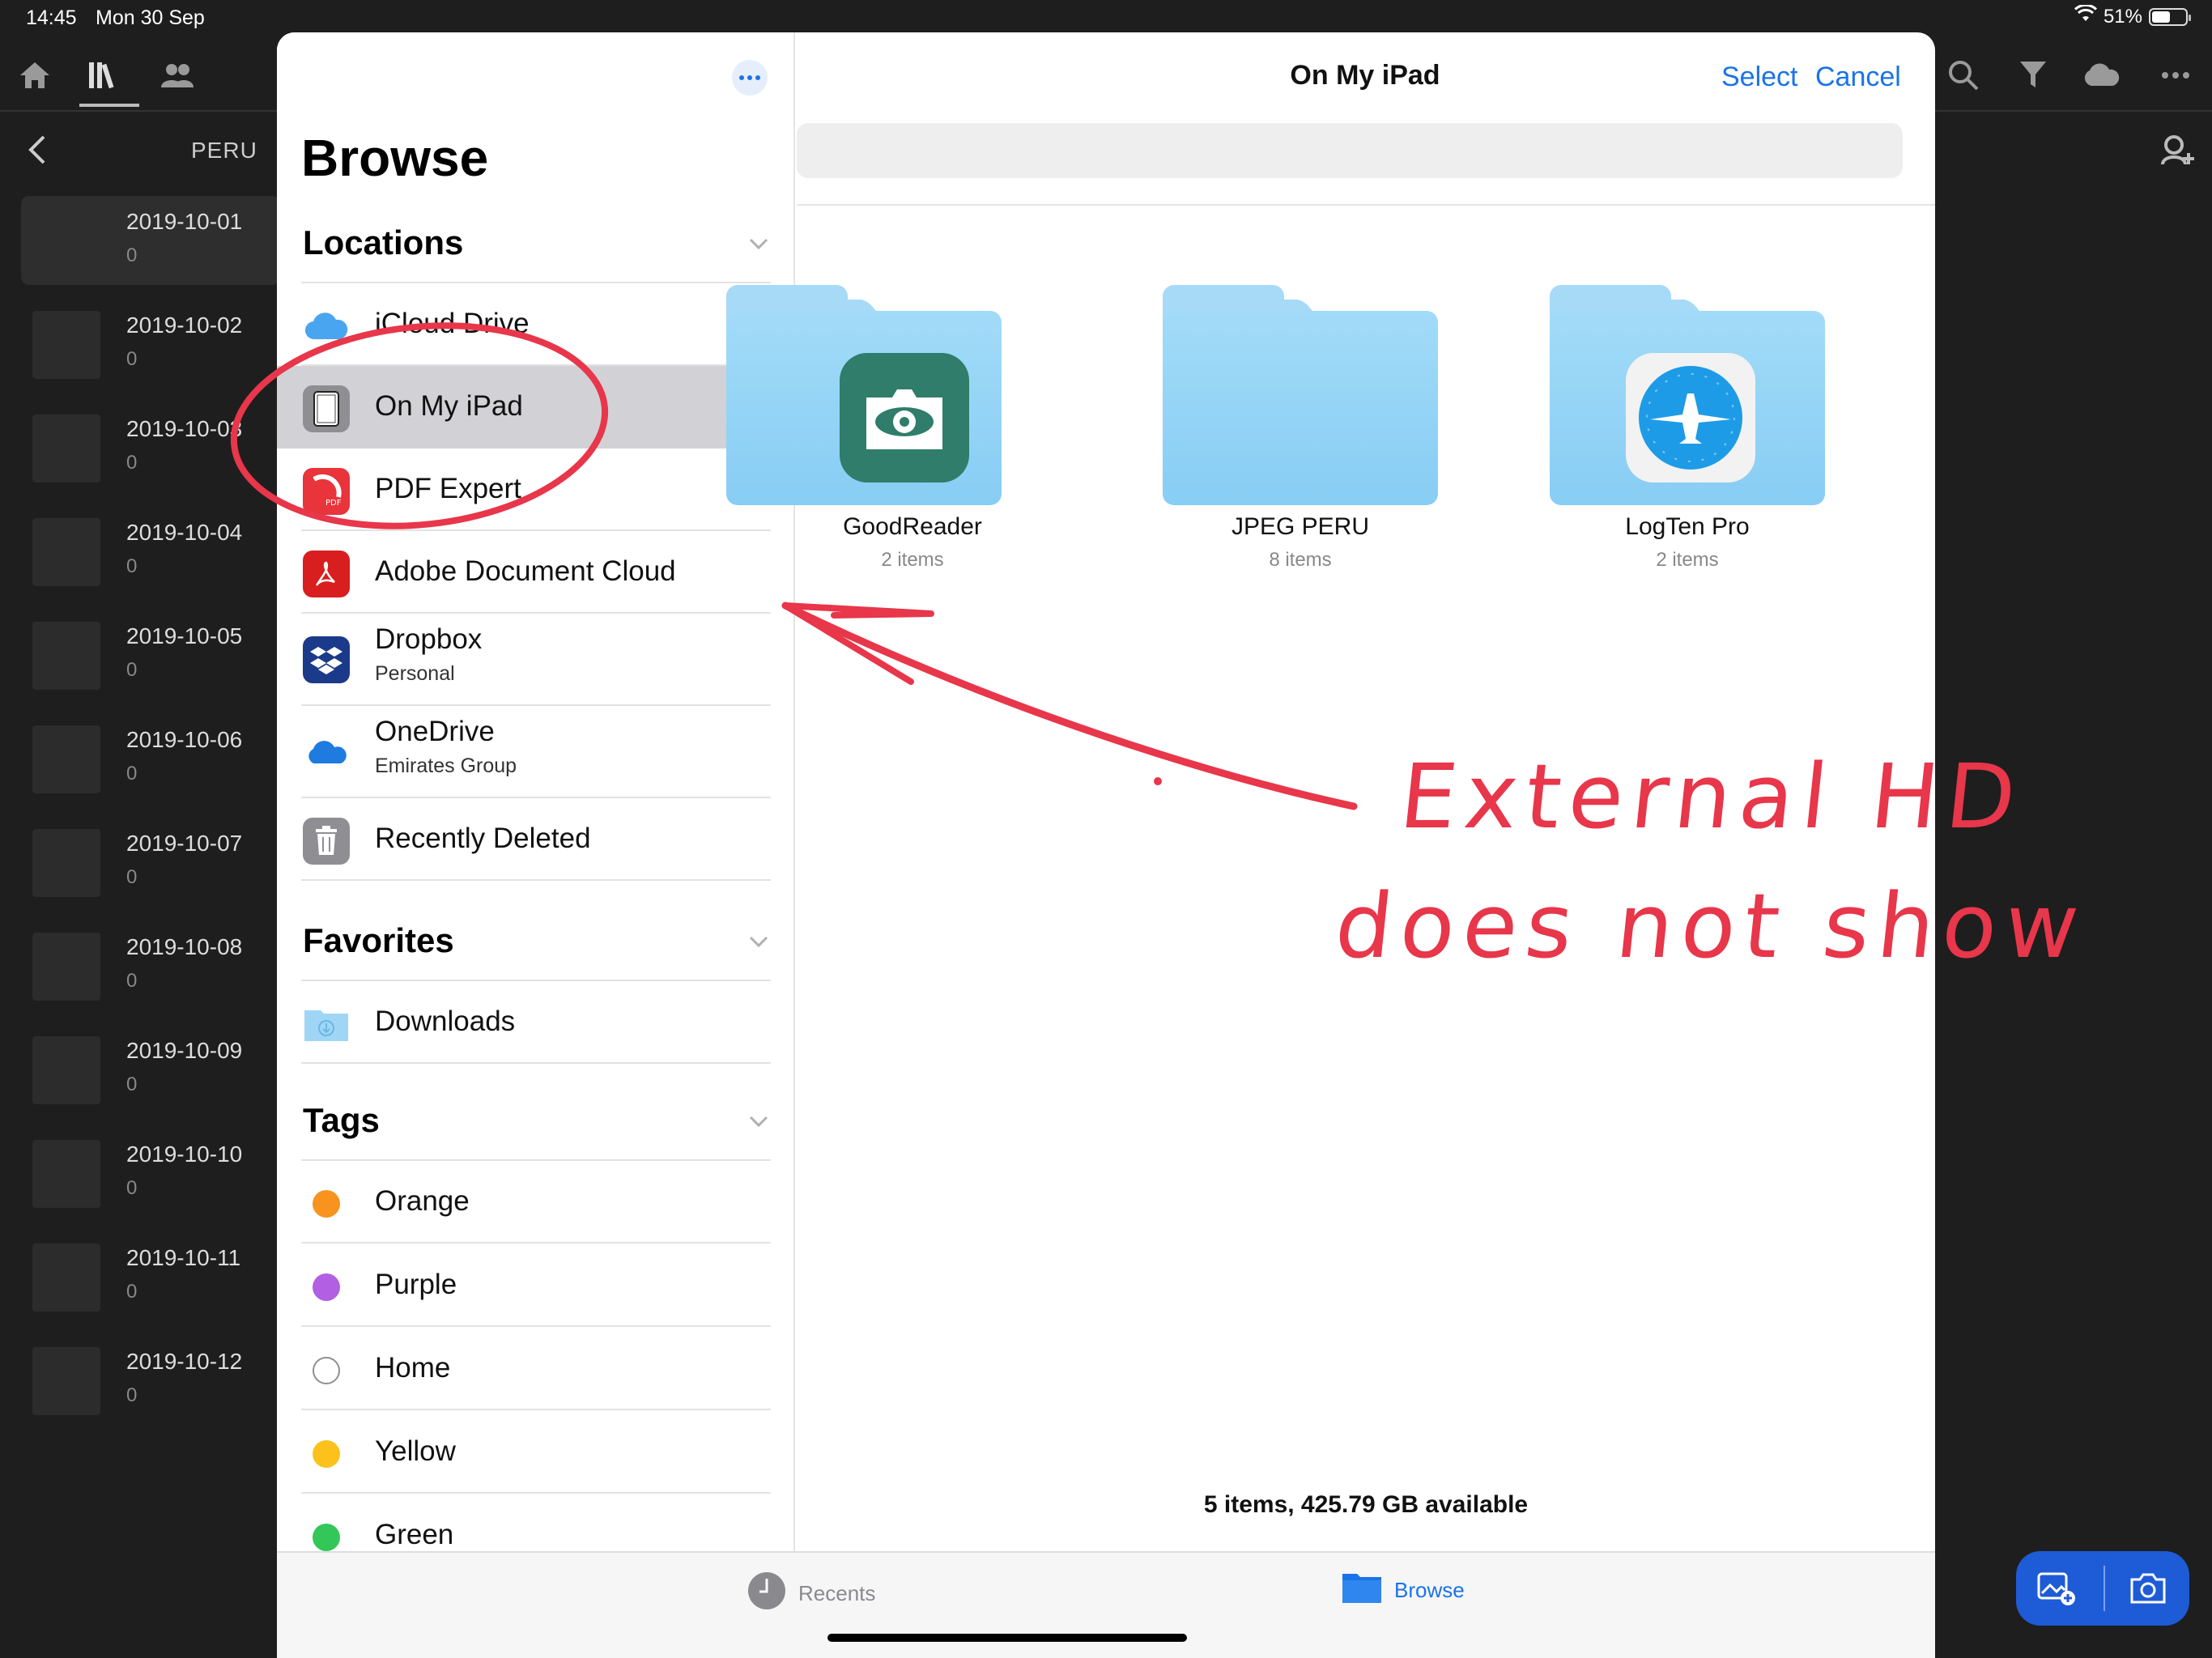 The height and width of the screenshot is (1658, 2212). I want to click on date-label: 2019-10-07, so click(185, 843).